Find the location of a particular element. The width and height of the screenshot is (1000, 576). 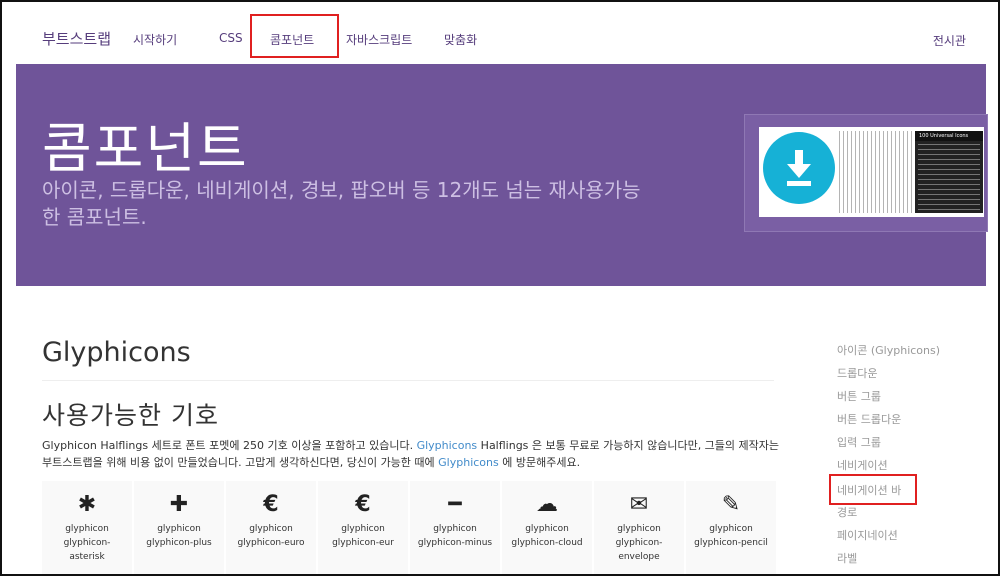

glyph-item: ☁ glyphicon glyphicon-cloud is located at coordinates (547, 527).